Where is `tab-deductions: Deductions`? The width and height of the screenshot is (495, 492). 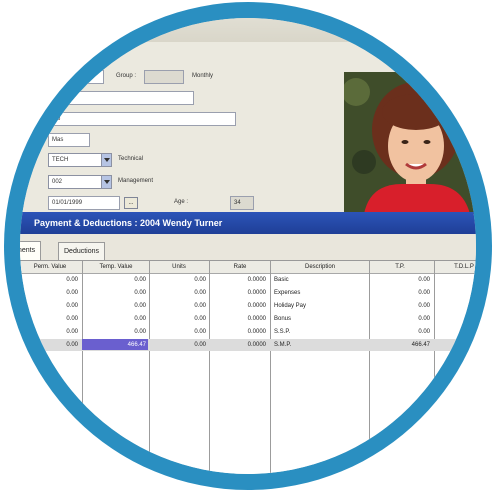
tab-deductions: Deductions is located at coordinates (82, 251).